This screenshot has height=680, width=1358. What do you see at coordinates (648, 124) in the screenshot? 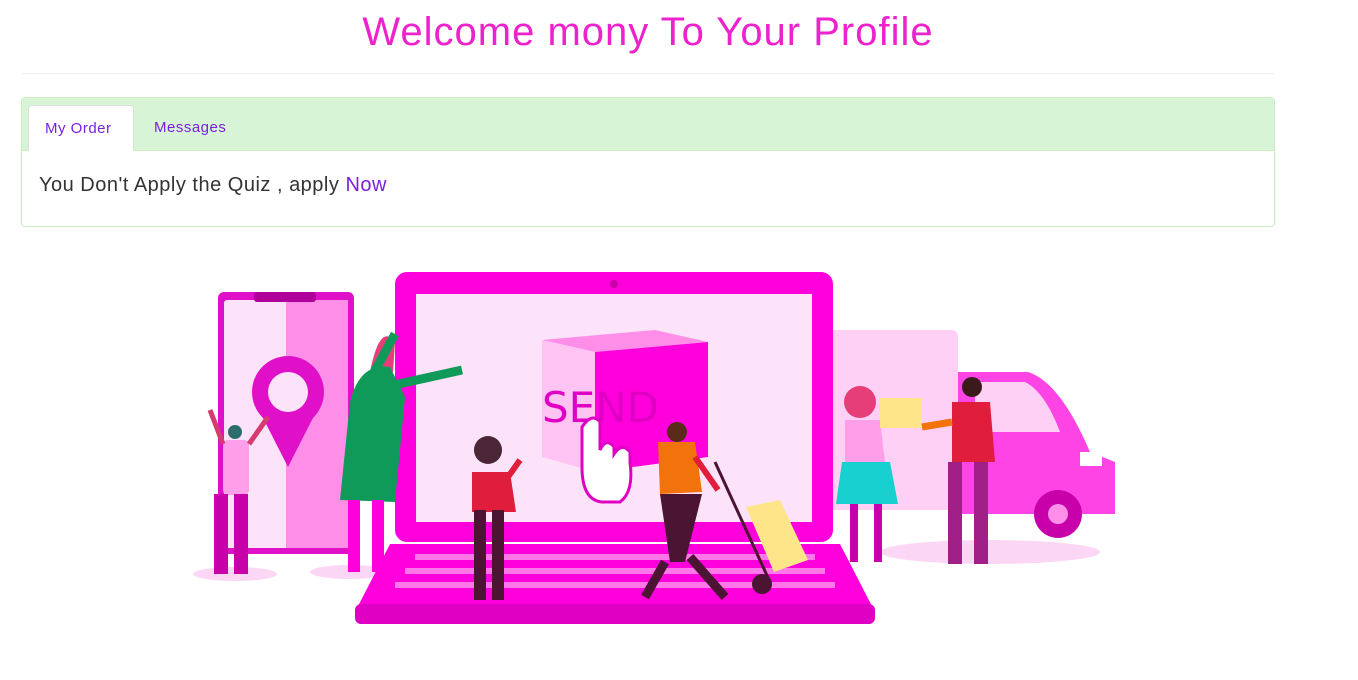
I see `tab-bar: My Order Messages` at bounding box center [648, 124].